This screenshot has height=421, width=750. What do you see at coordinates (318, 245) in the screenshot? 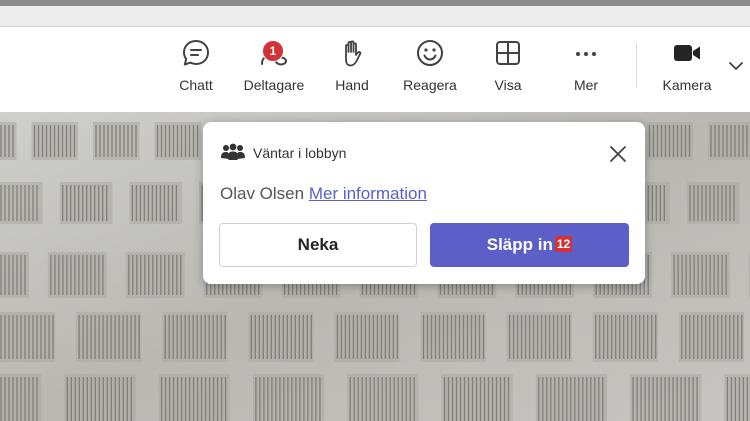
I see `deny-button: Neka` at bounding box center [318, 245].